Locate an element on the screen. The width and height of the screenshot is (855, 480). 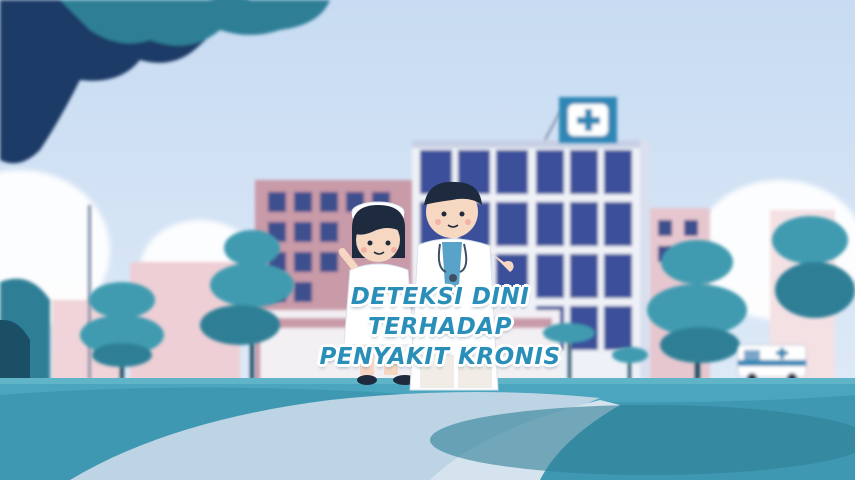
title-block: DETEKSI DINI TERHADAP PENYAKIT KRONIS is located at coordinates (440, 327).